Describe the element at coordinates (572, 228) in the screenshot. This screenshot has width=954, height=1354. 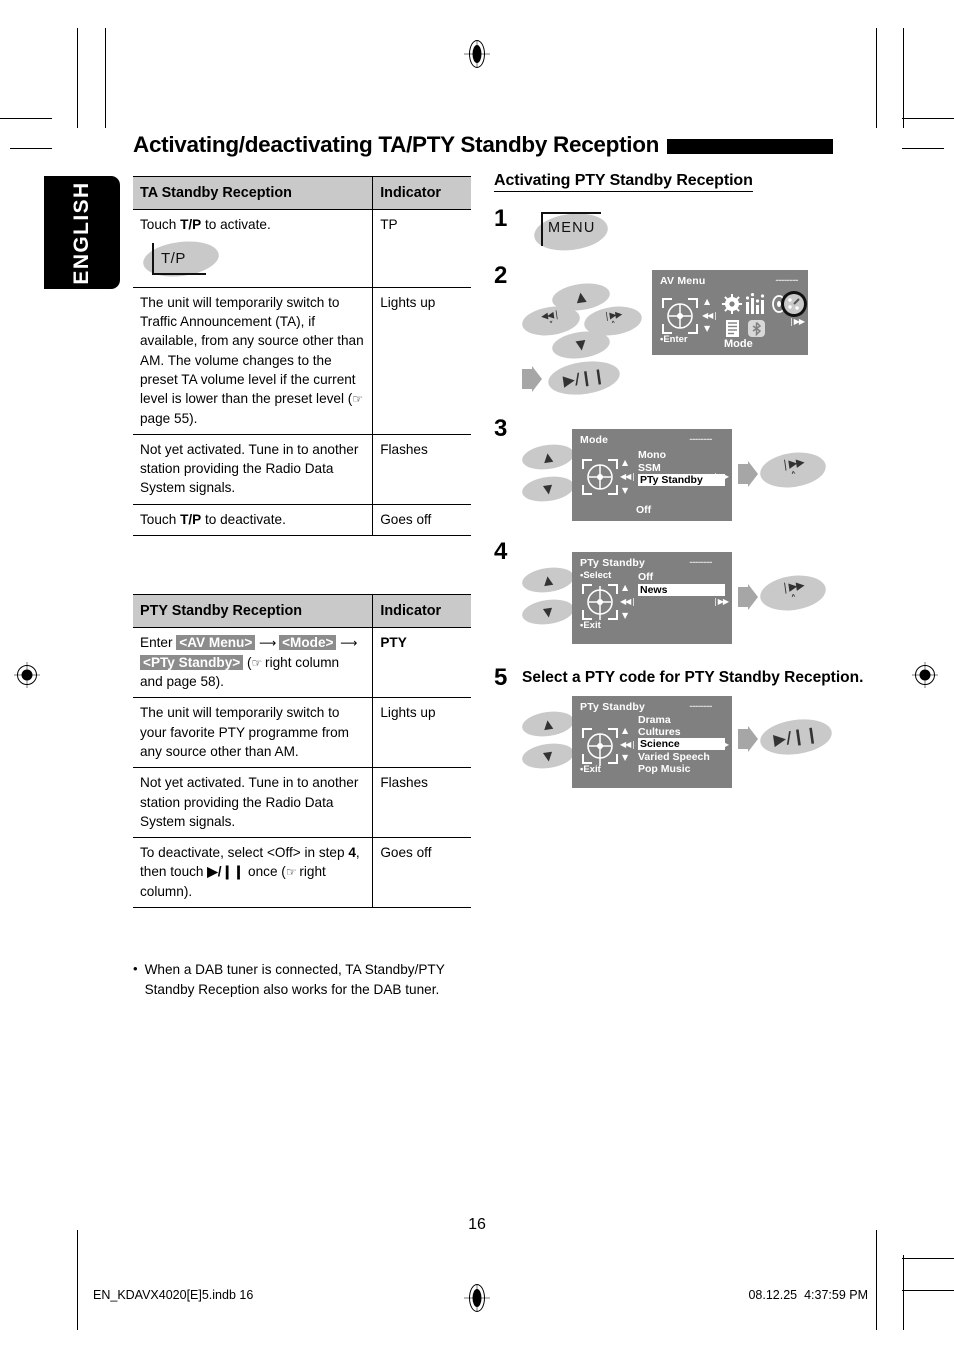
I see `menu-button-label: MENU` at that location.